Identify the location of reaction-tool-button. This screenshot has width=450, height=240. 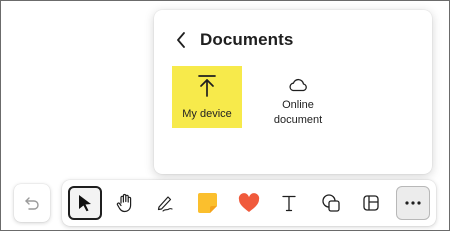
(249, 203).